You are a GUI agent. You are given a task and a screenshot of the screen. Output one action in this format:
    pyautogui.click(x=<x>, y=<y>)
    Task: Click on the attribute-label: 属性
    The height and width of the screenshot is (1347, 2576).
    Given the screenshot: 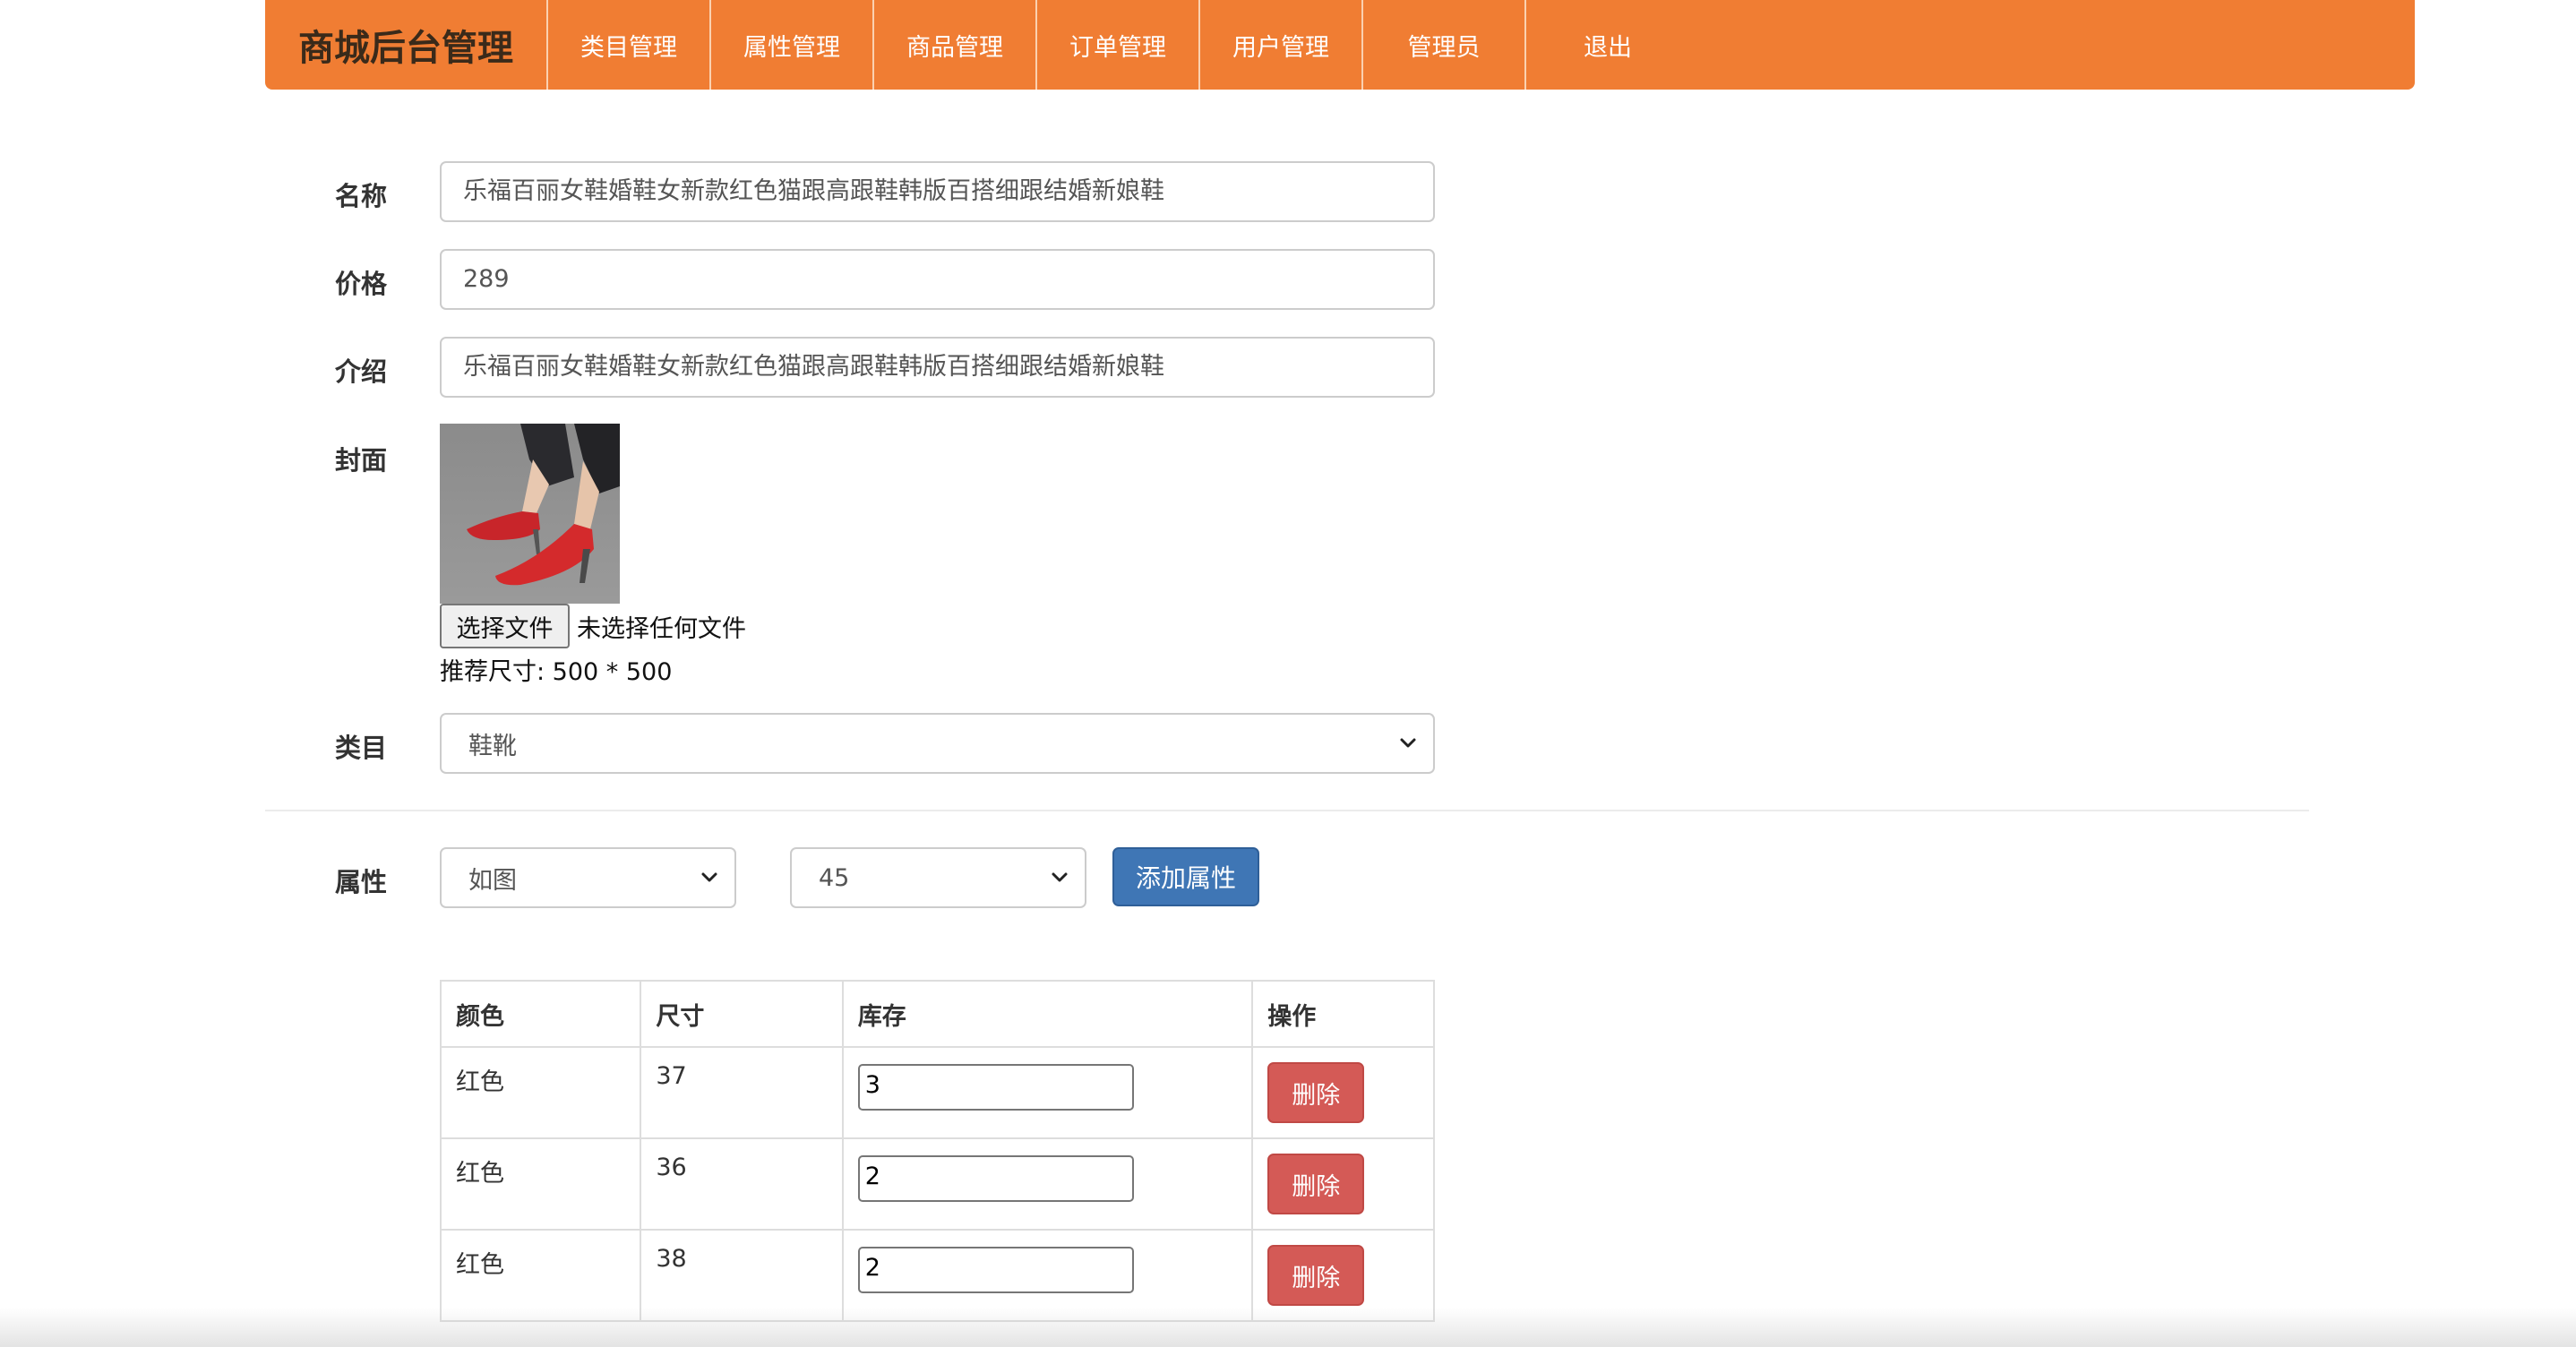 What is the action you would take?
    pyautogui.click(x=361, y=882)
    